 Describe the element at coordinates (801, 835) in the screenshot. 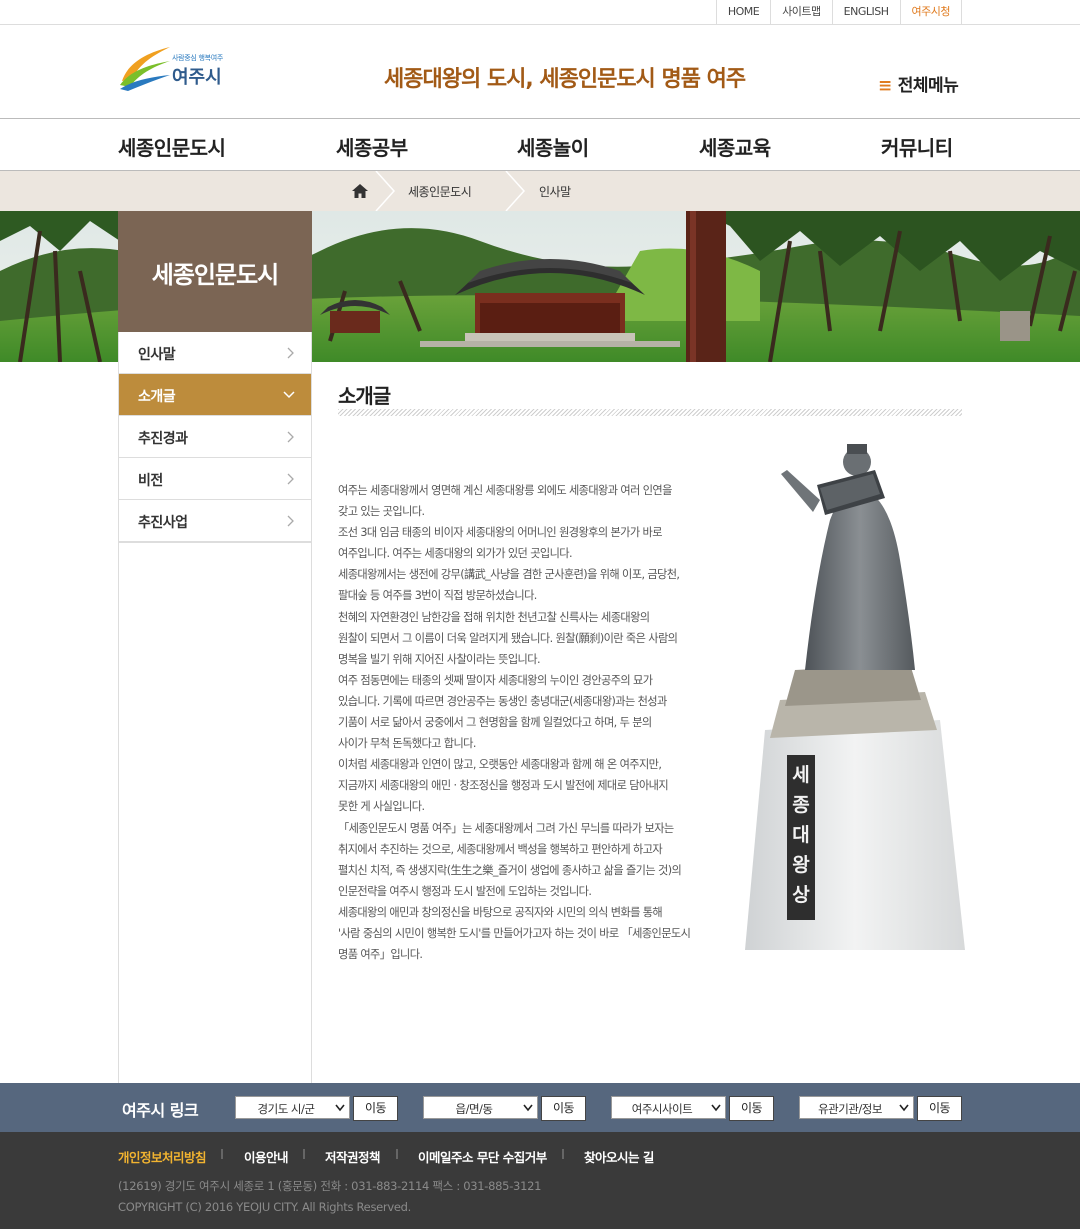

I see `statue-inscription: 세종대왕상` at that location.